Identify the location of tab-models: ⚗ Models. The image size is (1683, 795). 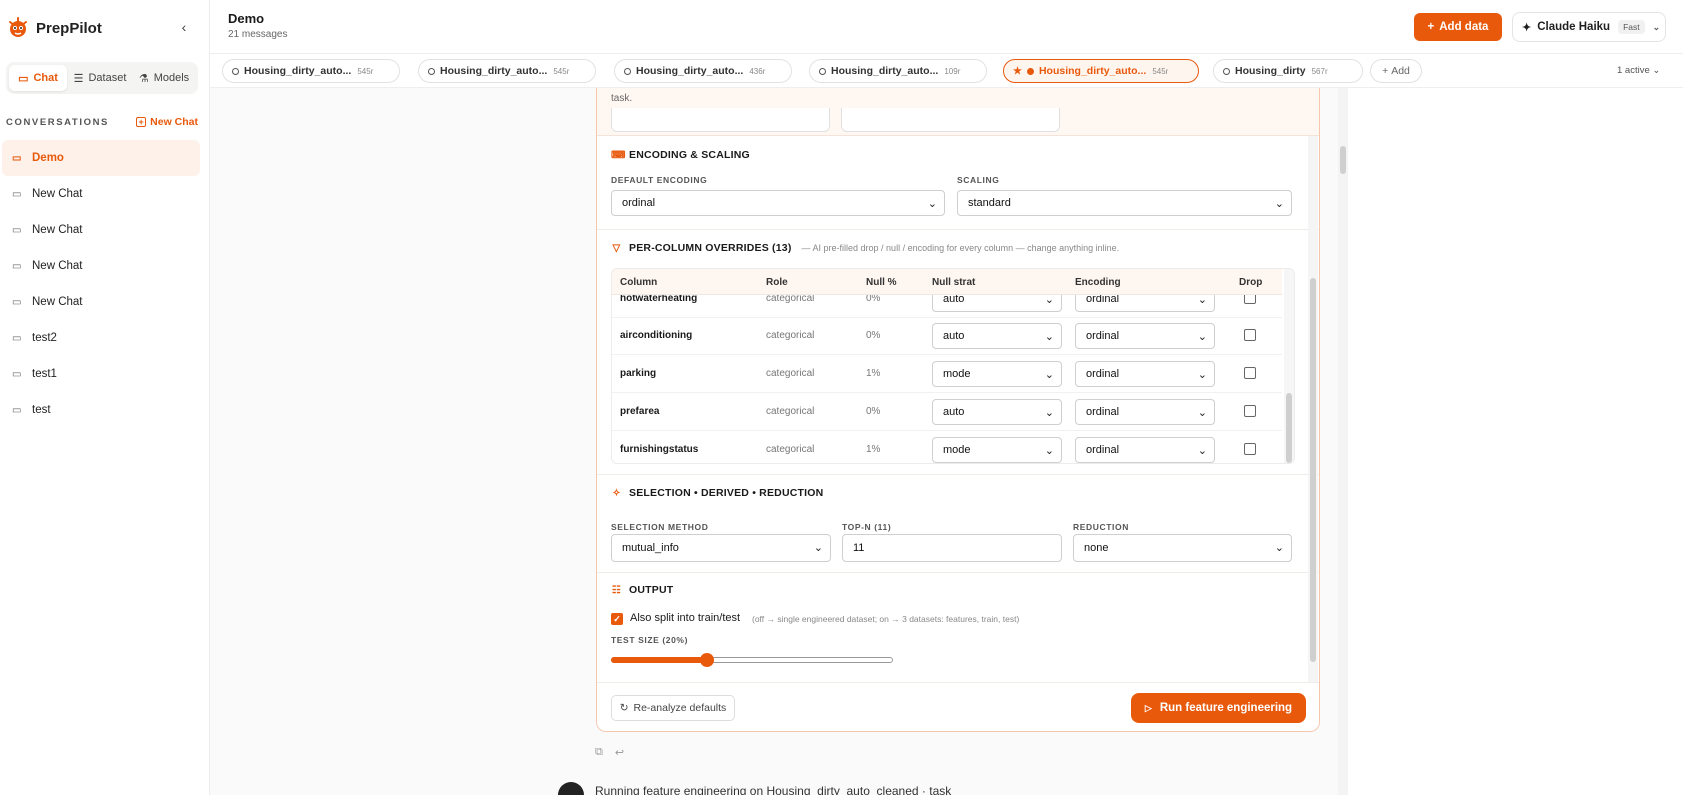
(164, 78).